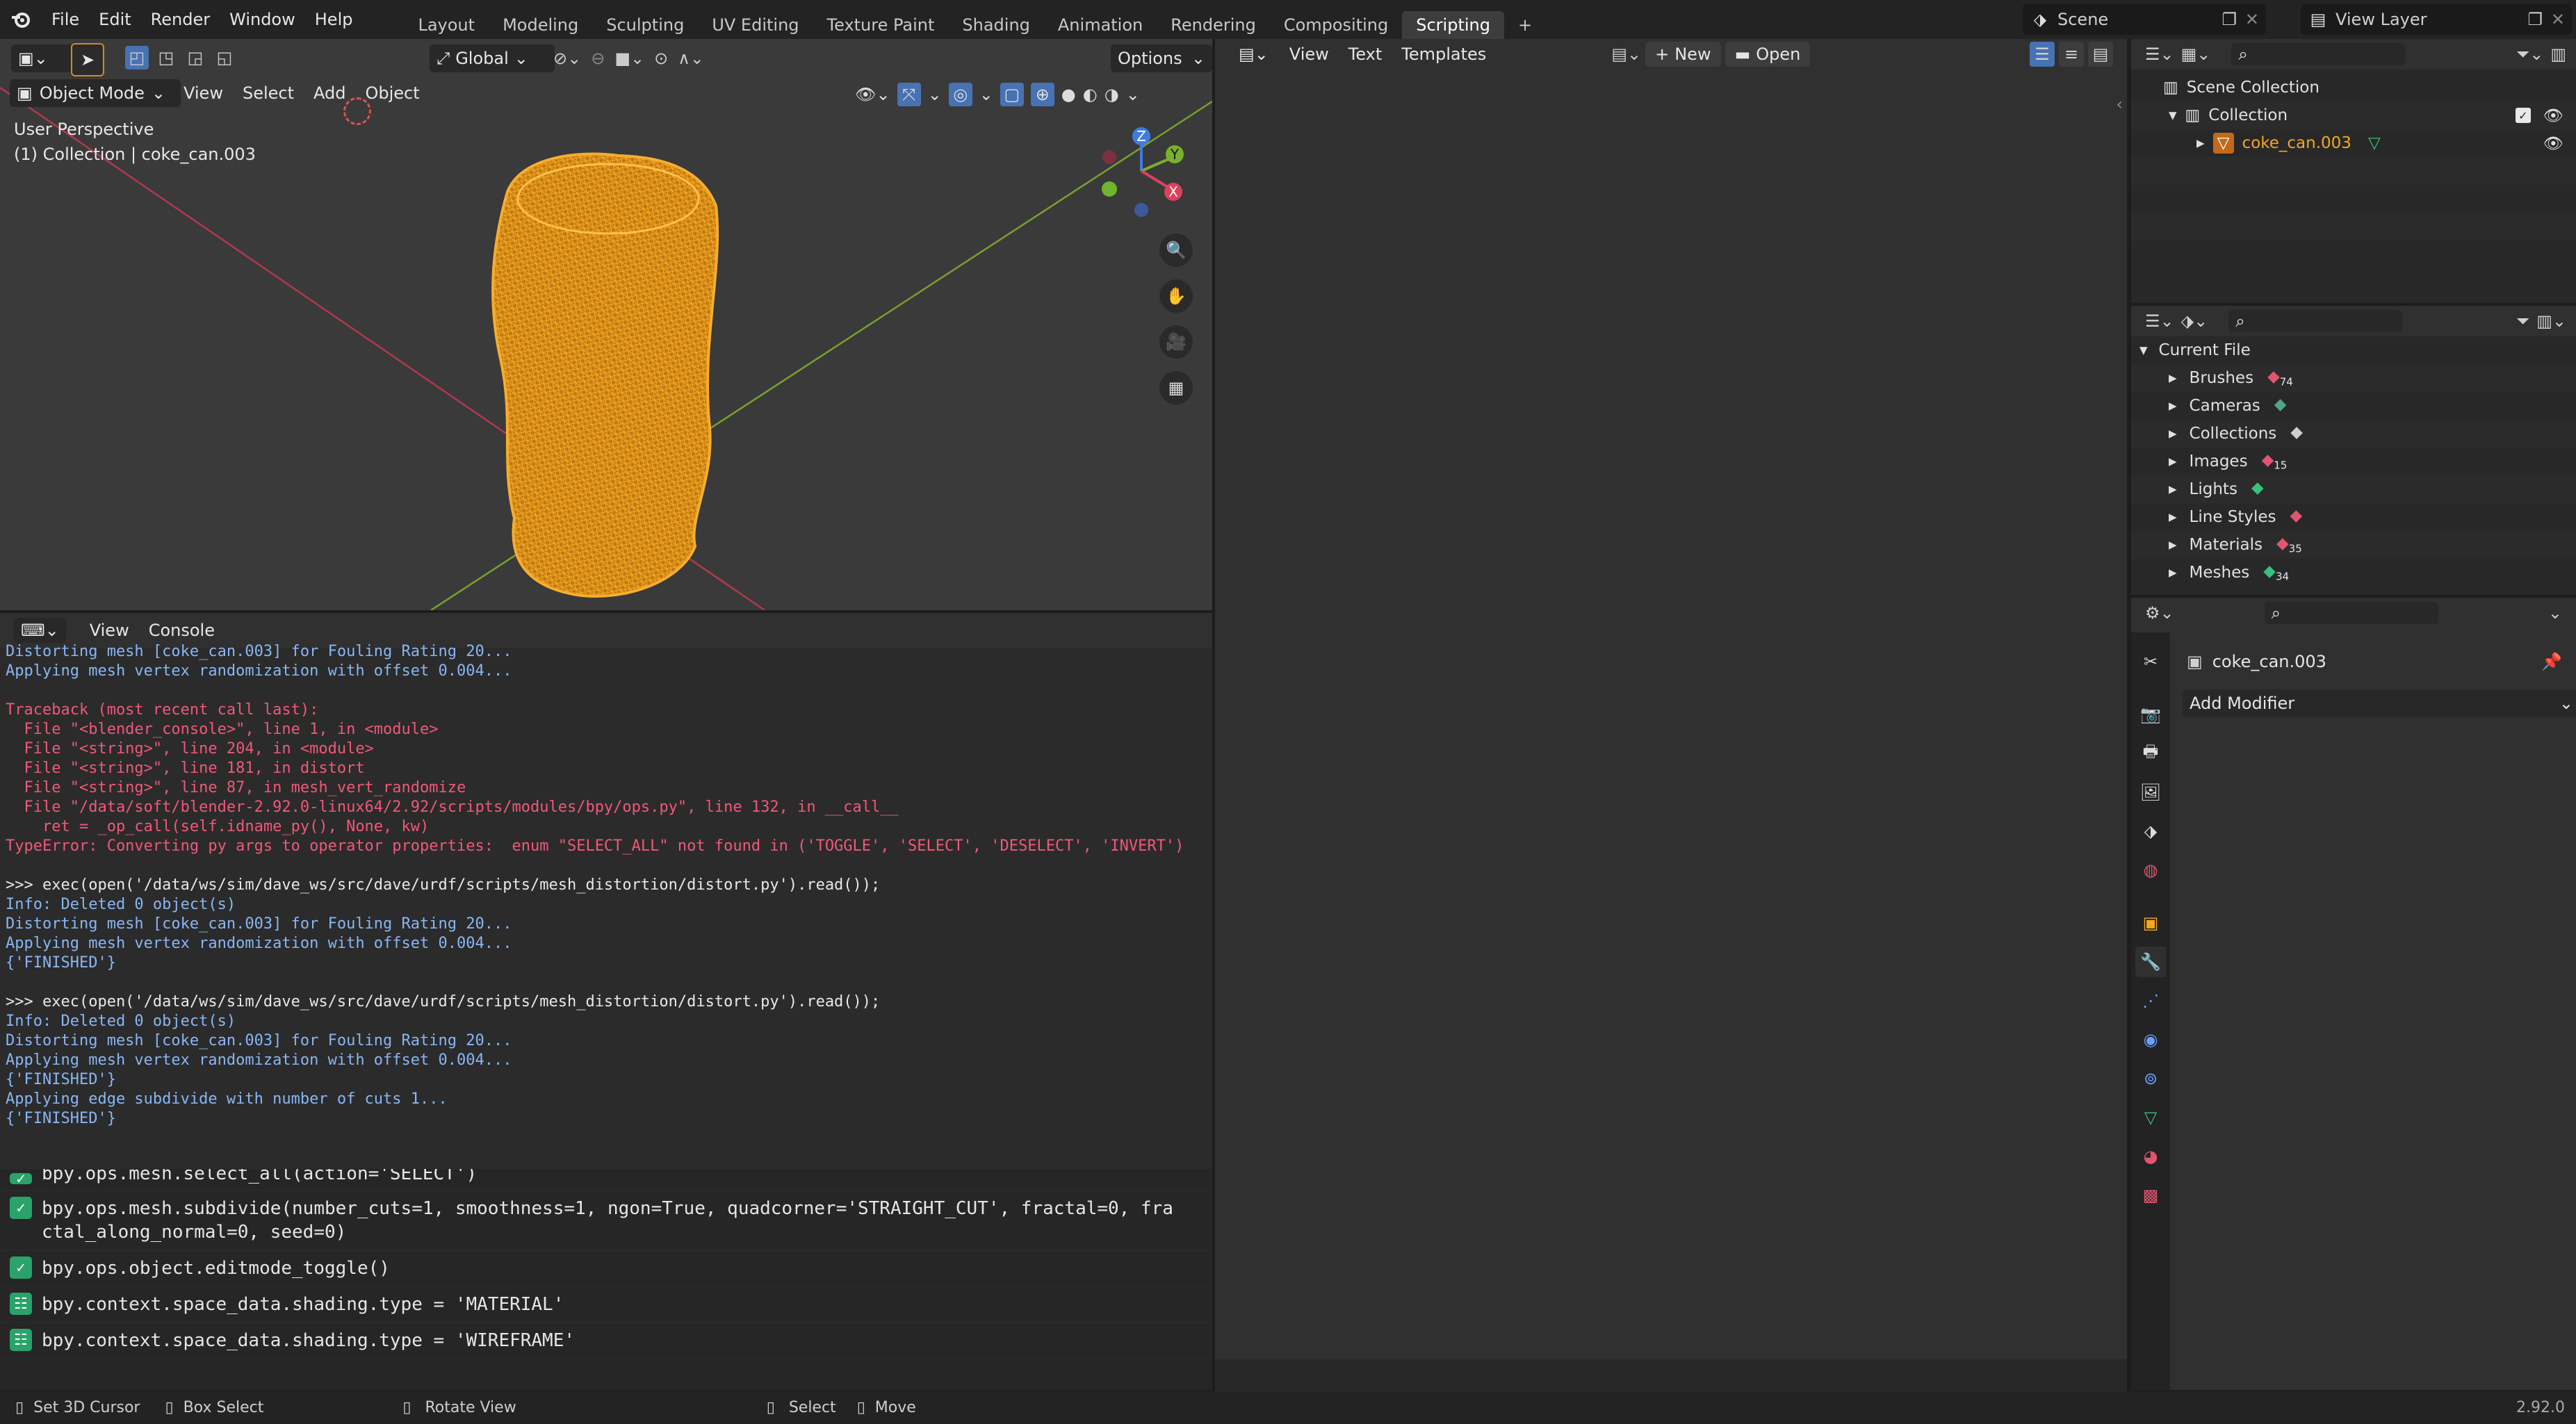 The image size is (2576, 1424). I want to click on scene-tab-icon: ⬗, so click(2150, 831).